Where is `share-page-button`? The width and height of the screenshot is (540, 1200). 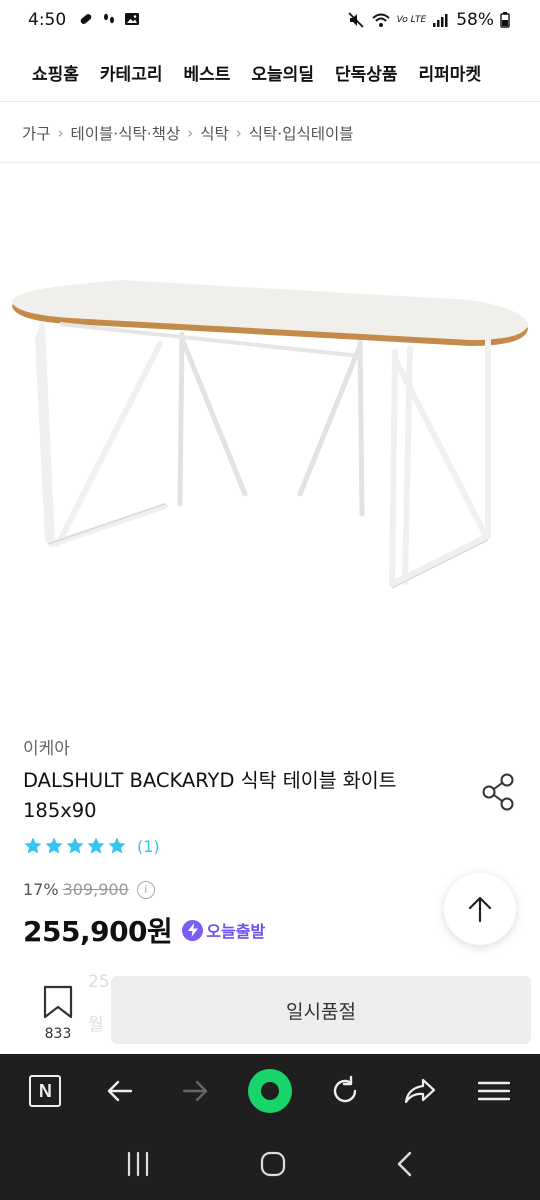
share-page-button is located at coordinates (420, 1091).